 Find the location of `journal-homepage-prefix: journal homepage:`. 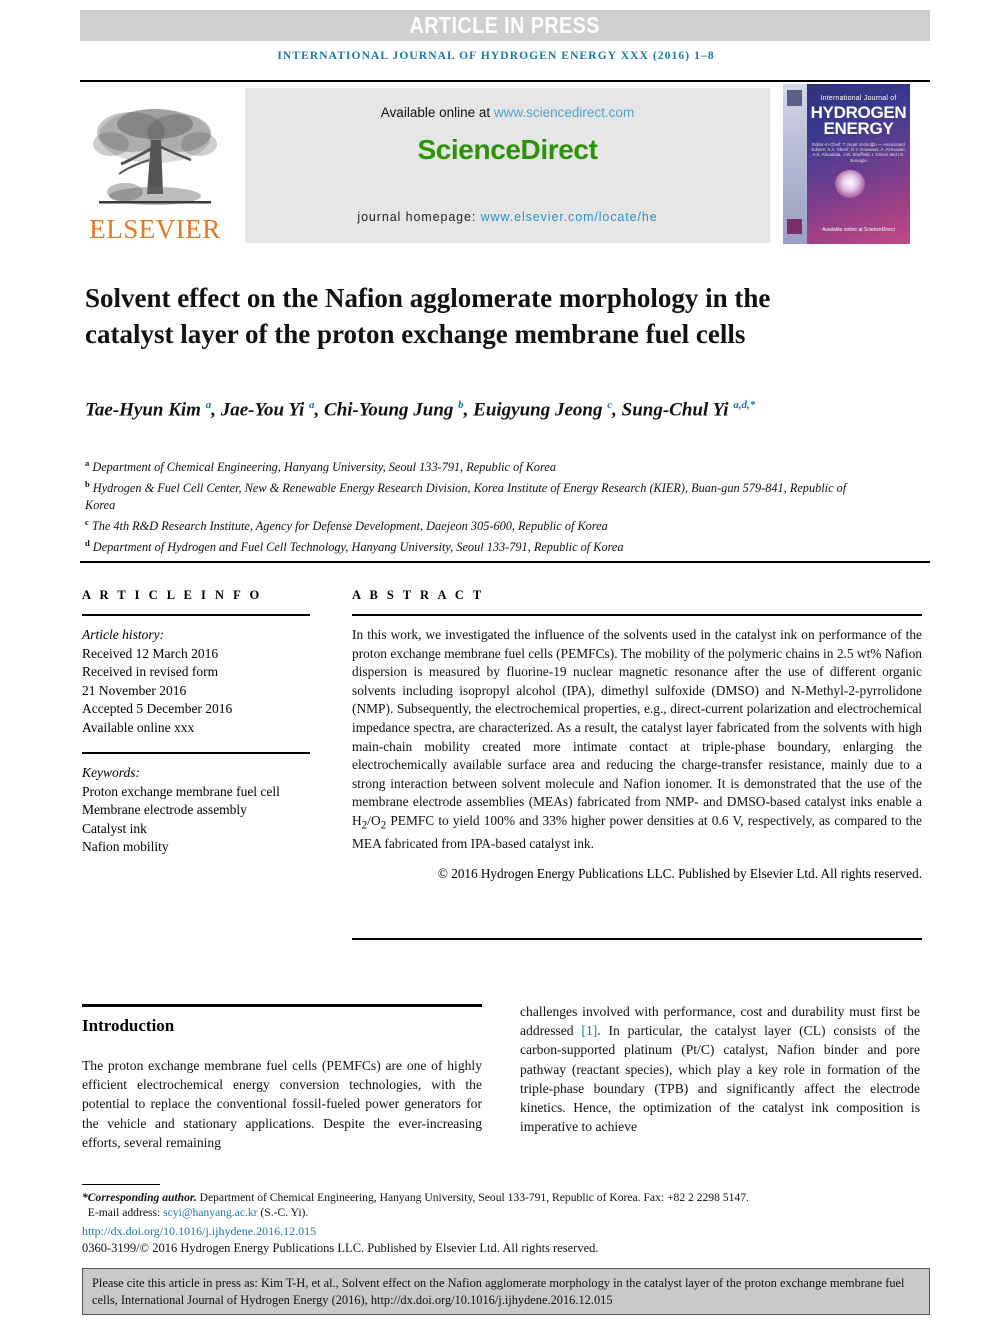

journal-homepage-prefix: journal homepage: is located at coordinates (419, 217).